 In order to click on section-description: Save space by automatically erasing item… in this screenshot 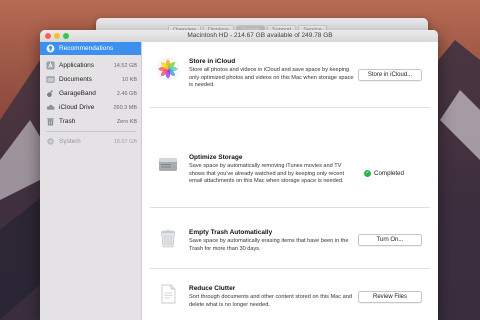, I will do `click(269, 245)`.